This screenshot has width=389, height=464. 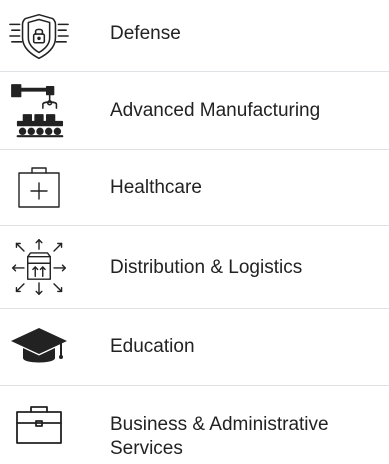 I want to click on first-aid-kit-icon, so click(x=39, y=188).